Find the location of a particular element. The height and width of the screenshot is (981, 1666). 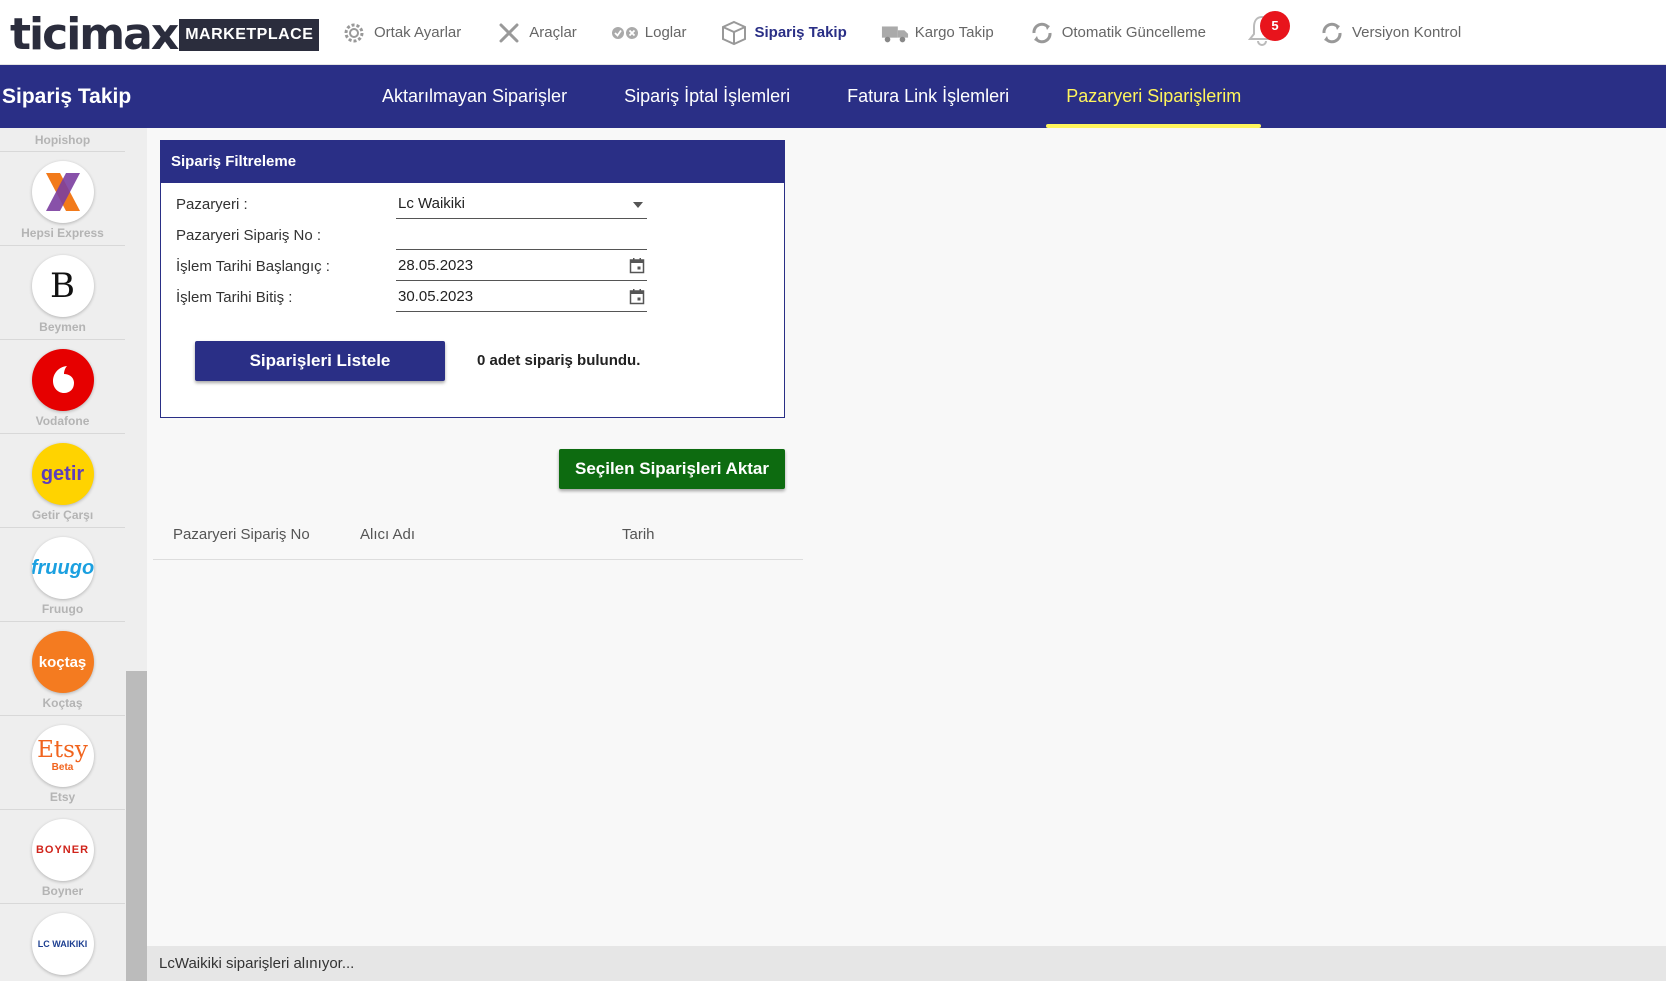

etsy-logo: Etsy Beta is located at coordinates (62, 756).